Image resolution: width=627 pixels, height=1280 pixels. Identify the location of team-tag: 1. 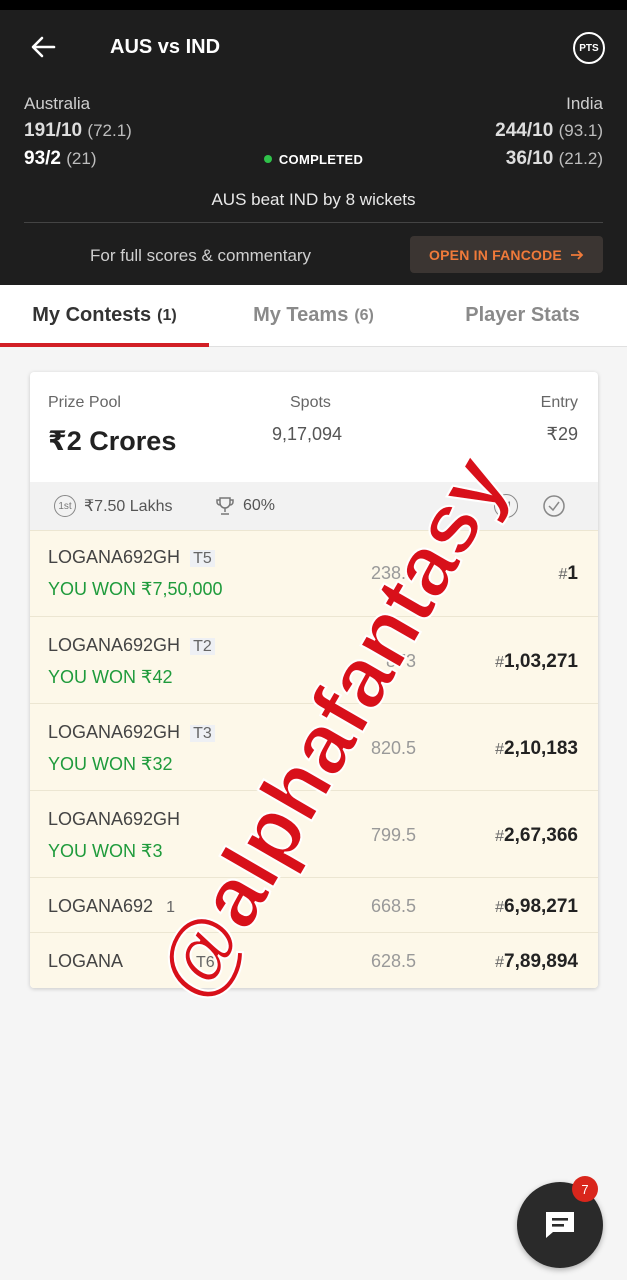
(170, 907).